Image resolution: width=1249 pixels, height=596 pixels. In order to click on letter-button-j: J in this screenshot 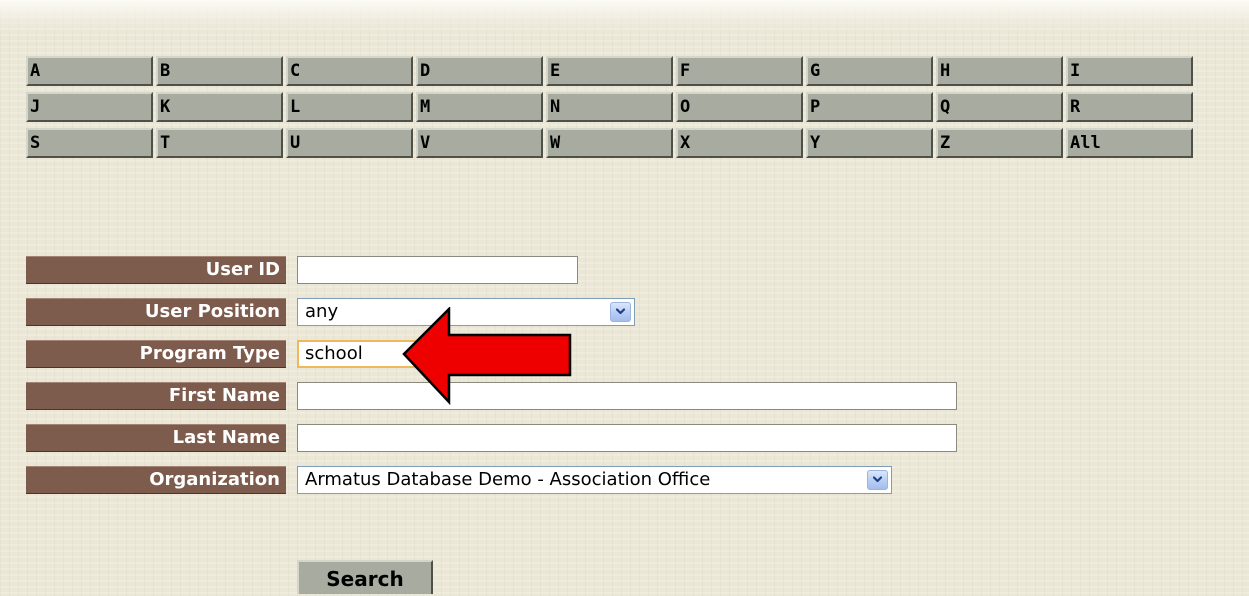, I will do `click(89, 107)`.